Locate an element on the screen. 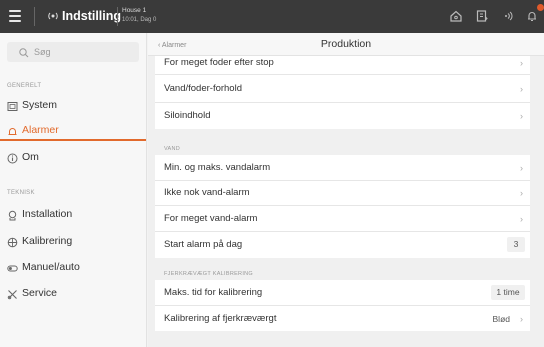  service-icon is located at coordinates (12, 293).